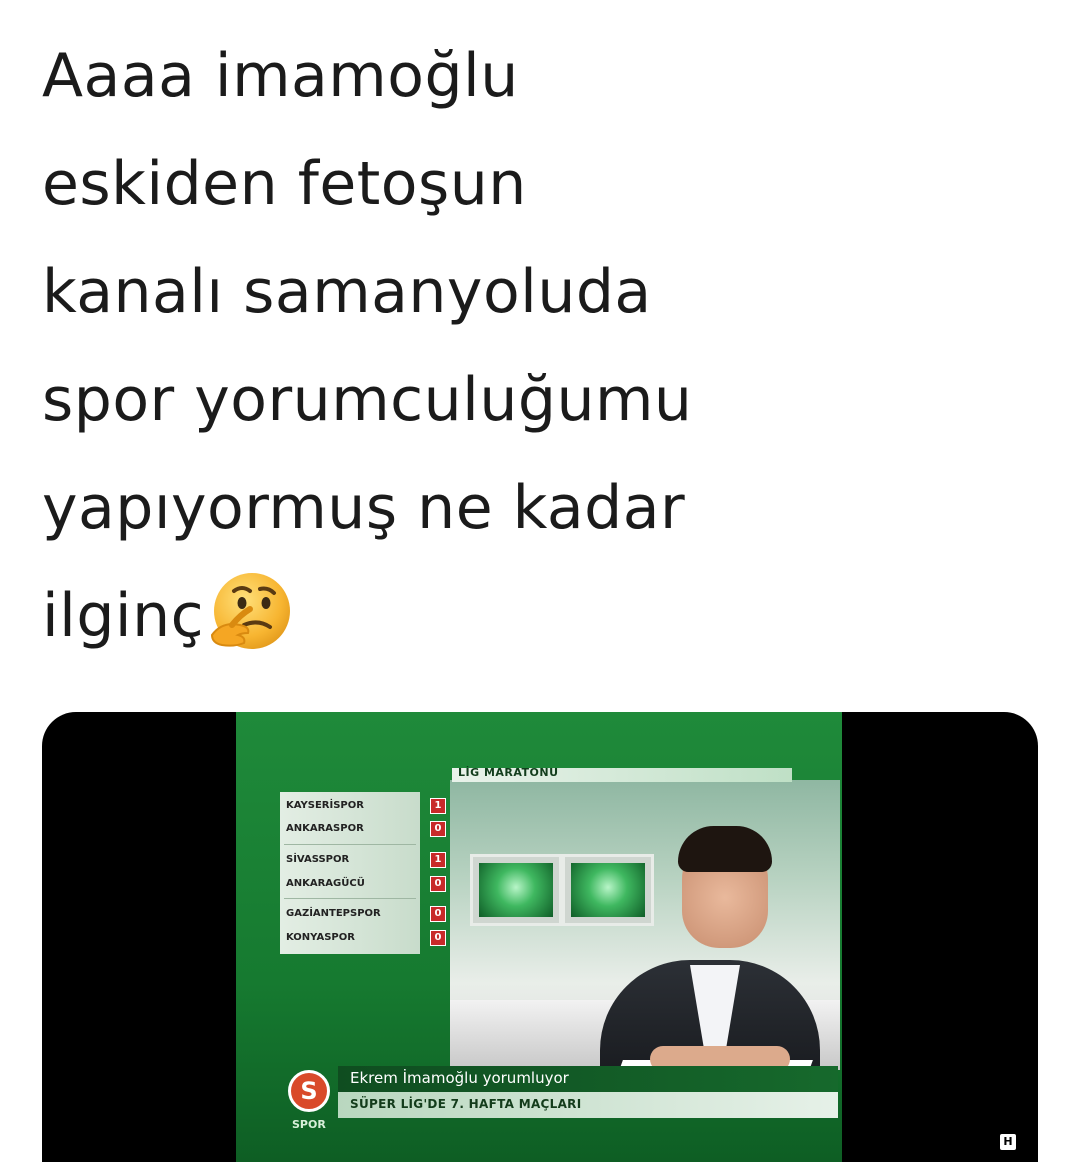 This screenshot has height=1162, width=1080. I want to click on caption-line: Aaaa imamoğlu, so click(280, 76).